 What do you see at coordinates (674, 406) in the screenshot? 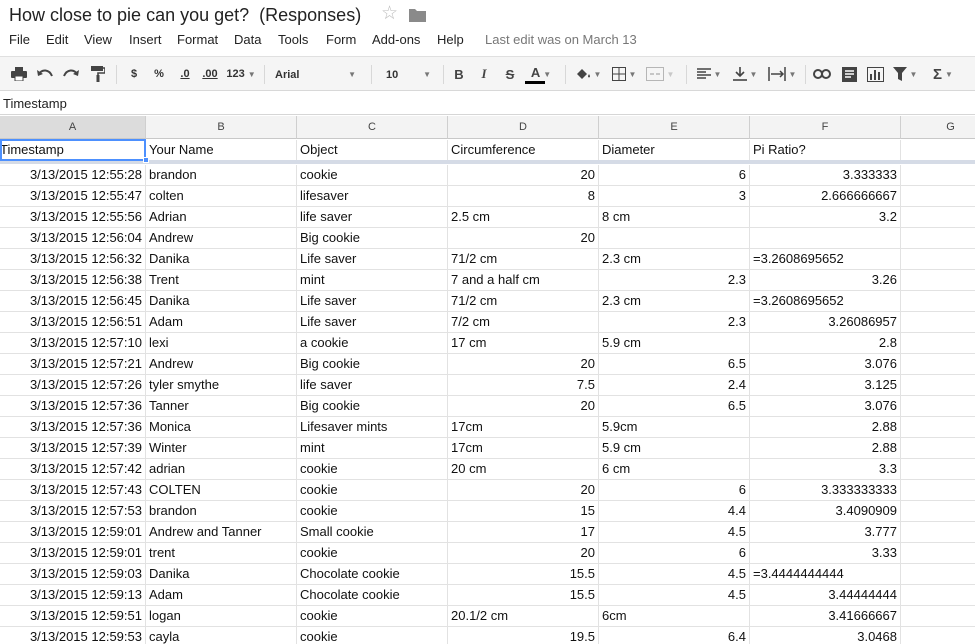
I see `cell-diameter: 6.5` at bounding box center [674, 406].